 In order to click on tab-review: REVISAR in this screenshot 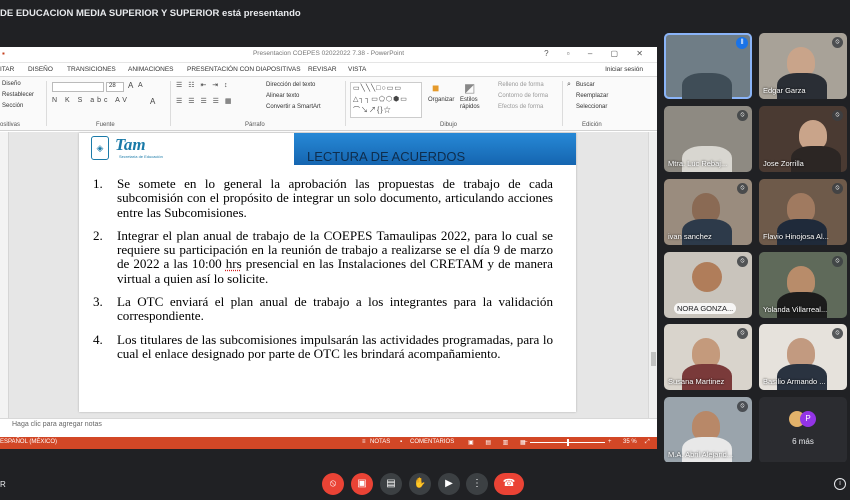, I will do `click(322, 69)`.